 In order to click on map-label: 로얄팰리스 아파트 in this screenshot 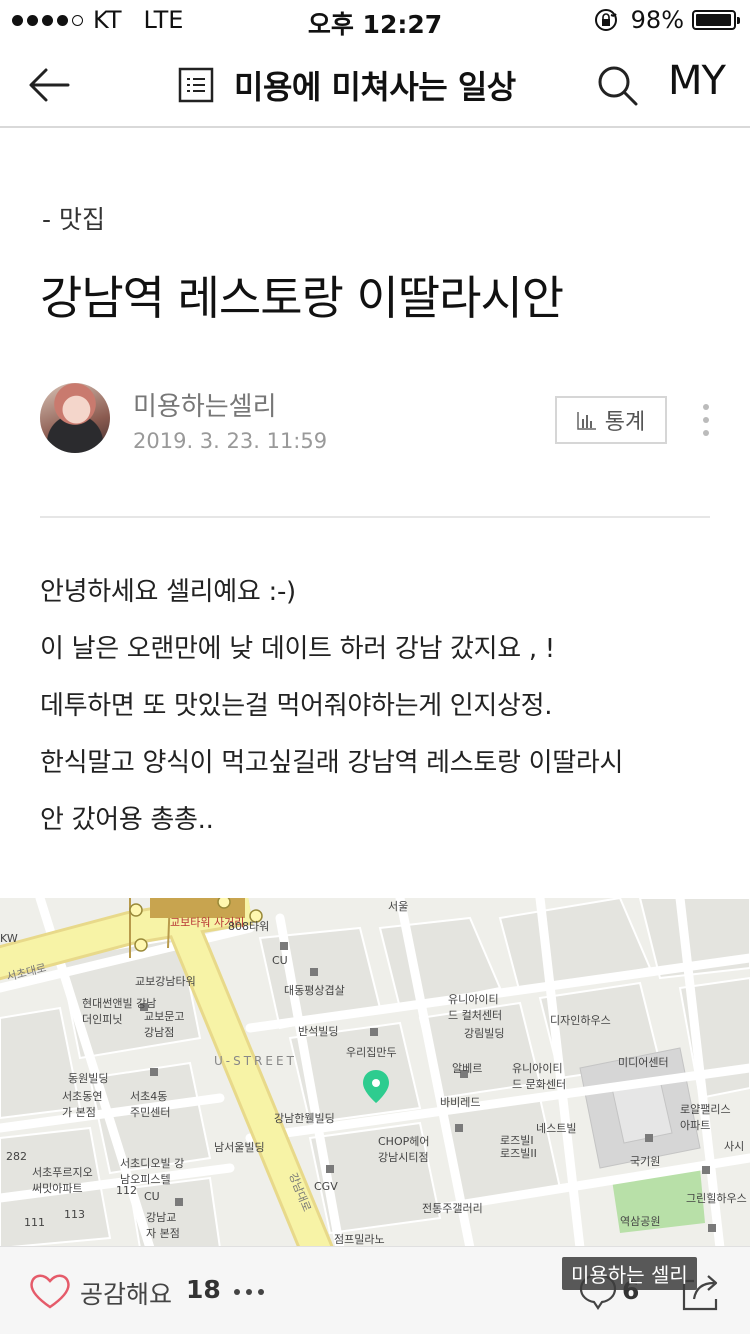, I will do `click(705, 1117)`.